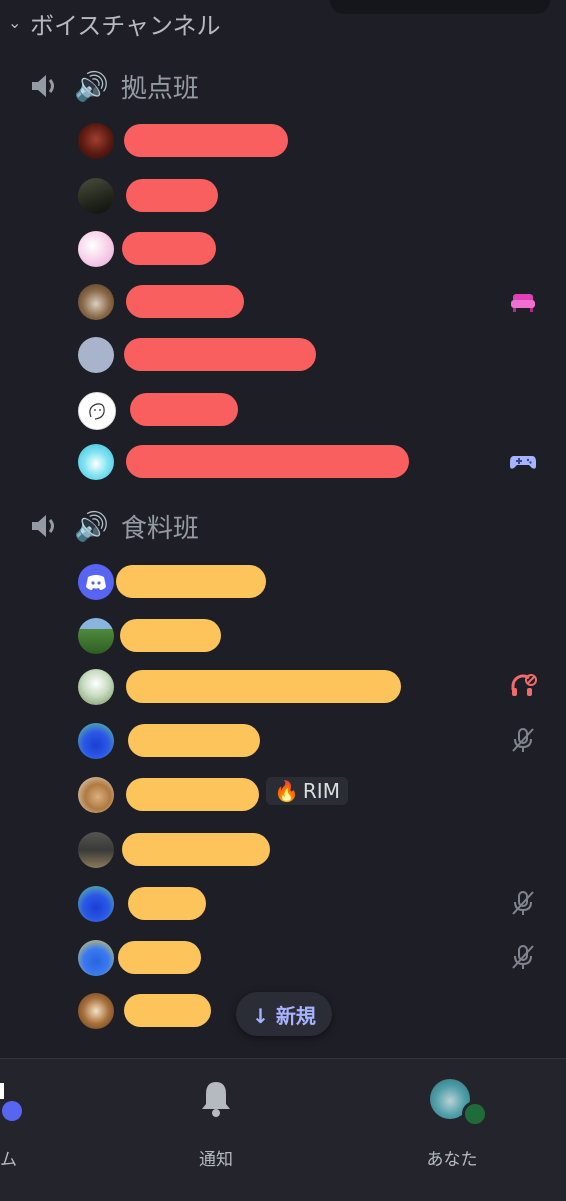 Image resolution: width=566 pixels, height=1201 pixels. Describe the element at coordinates (12, 1111) in the screenshot. I see `notification-dot-icon` at that location.